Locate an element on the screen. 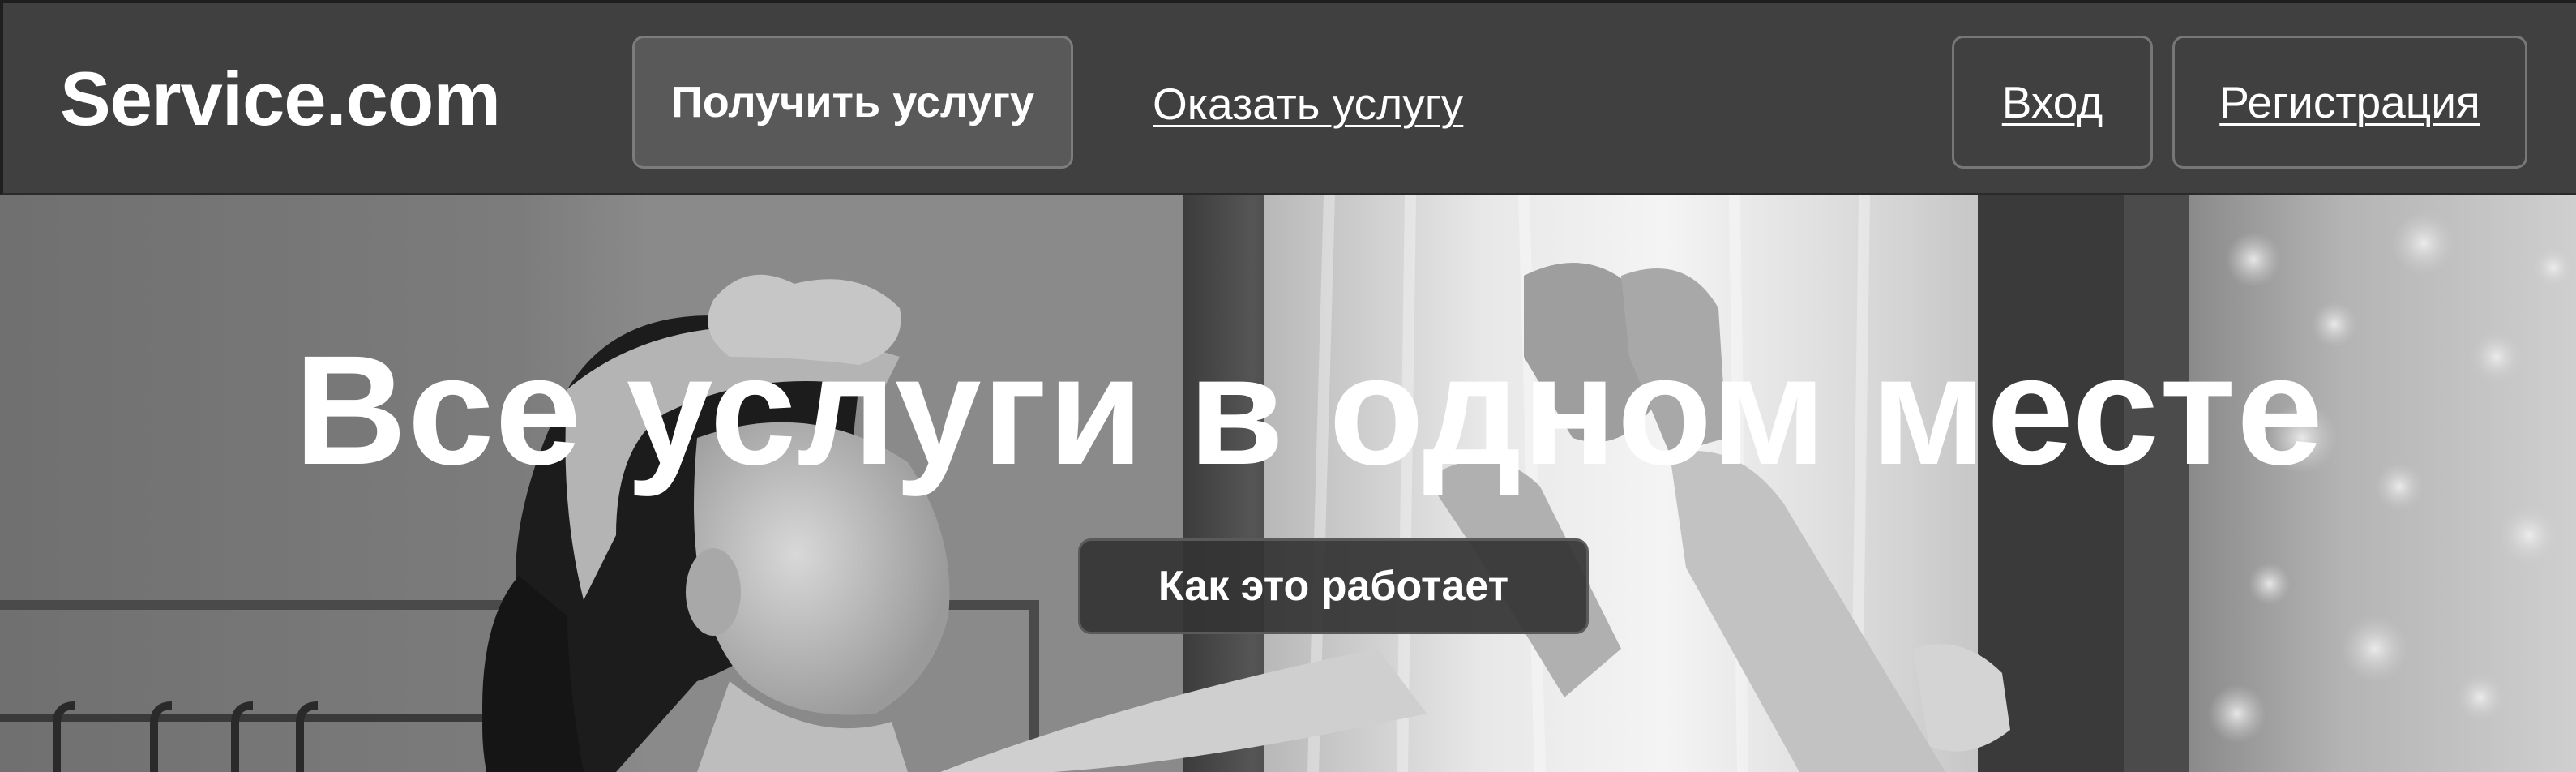  register-button: Регистрация is located at coordinates (2349, 102).